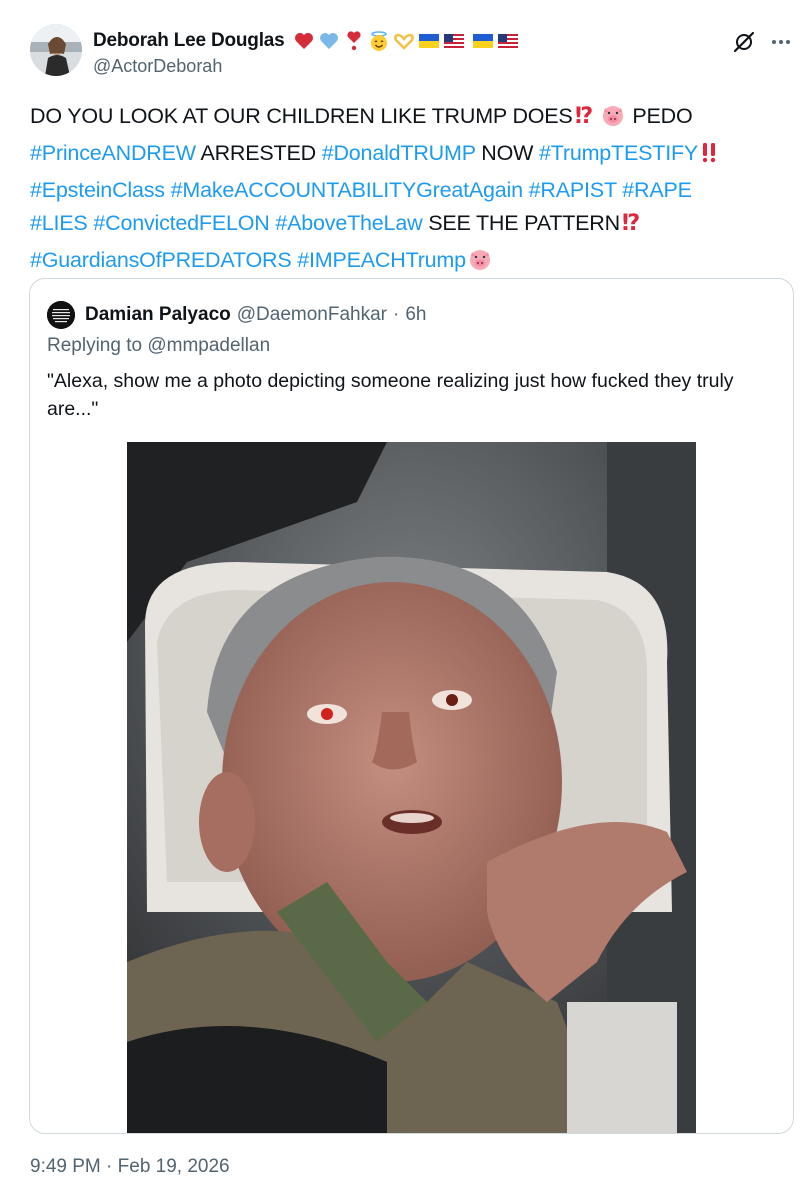 Image resolution: width=802 pixels, height=1200 pixels. What do you see at coordinates (61, 315) in the screenshot?
I see `quoted-author-avatar` at bounding box center [61, 315].